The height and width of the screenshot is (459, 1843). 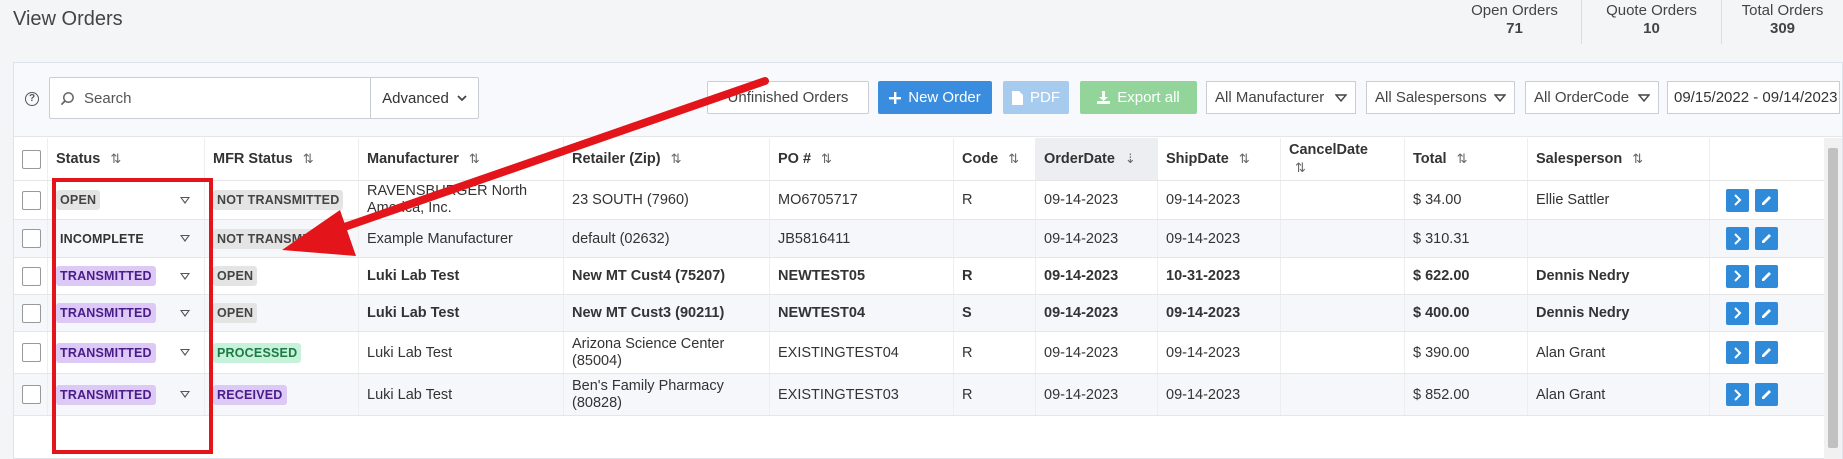 I want to click on header-retailer: Retailer (Zip) ⇅, so click(x=667, y=159).